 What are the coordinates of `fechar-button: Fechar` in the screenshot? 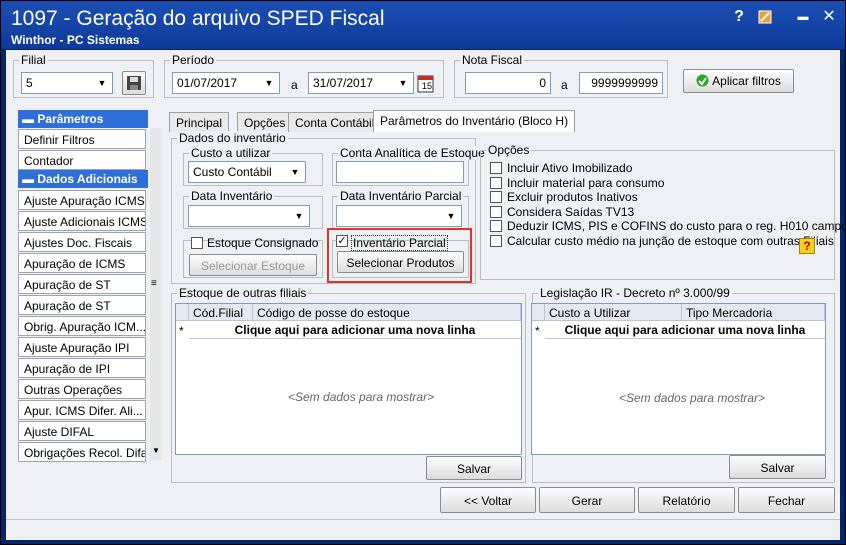 It's located at (786, 500).